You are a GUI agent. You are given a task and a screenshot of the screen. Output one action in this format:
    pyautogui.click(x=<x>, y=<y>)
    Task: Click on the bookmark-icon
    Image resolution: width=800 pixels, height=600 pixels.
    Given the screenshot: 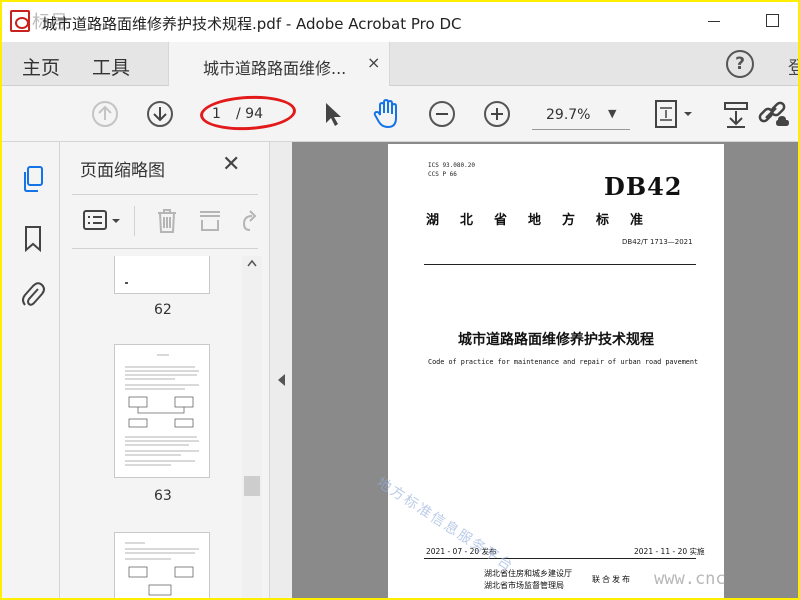 What is the action you would take?
    pyautogui.click(x=33, y=239)
    